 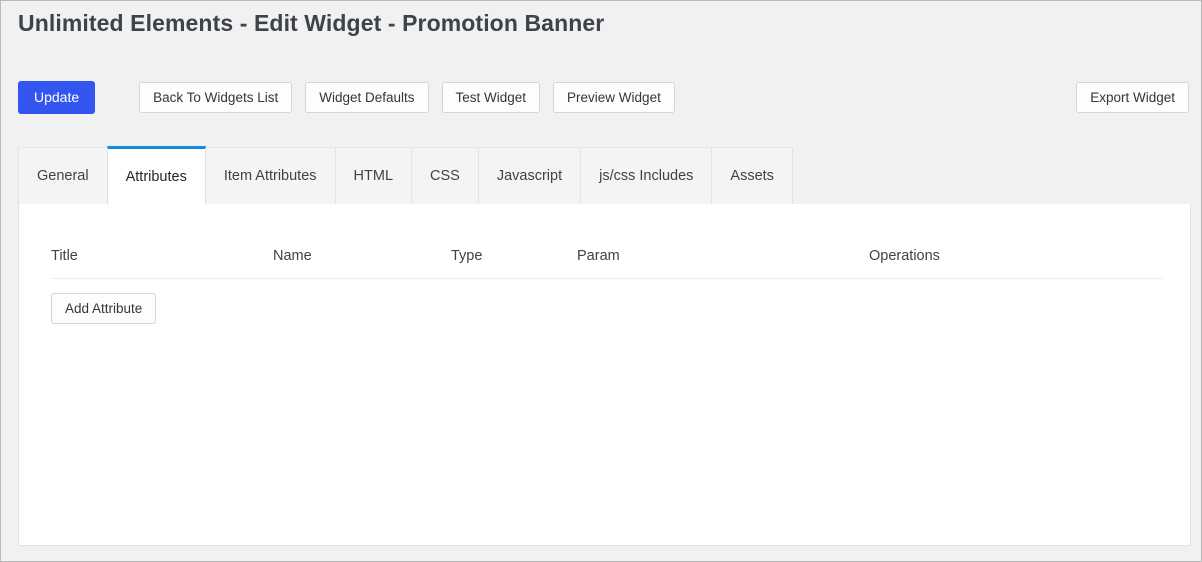 What do you see at coordinates (104, 308) in the screenshot?
I see `add-attribute-button: Add Attribute` at bounding box center [104, 308].